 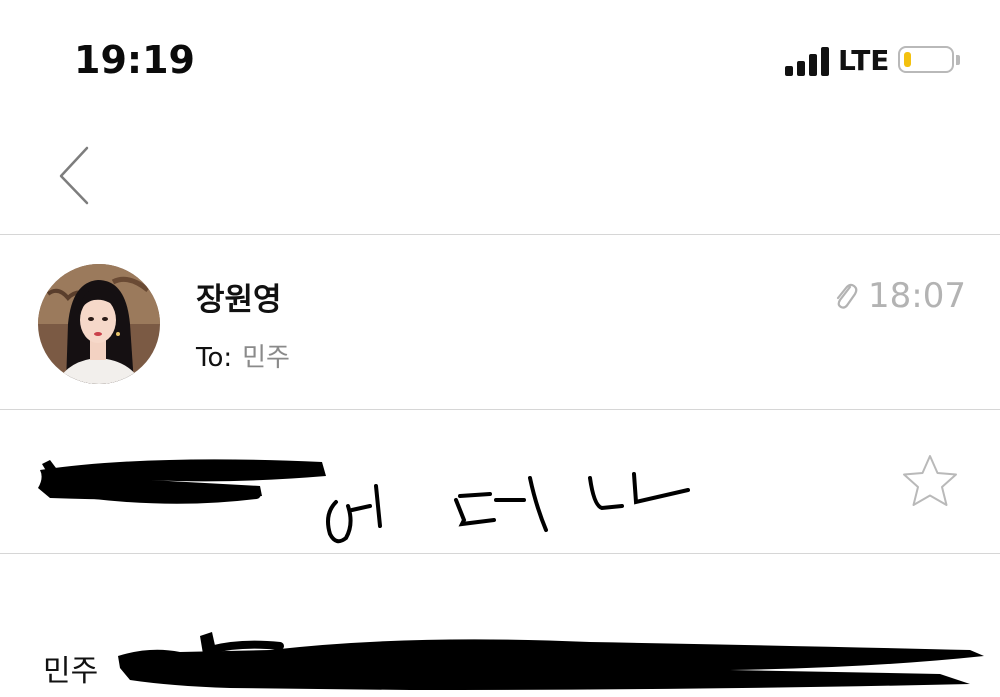 What do you see at coordinates (917, 296) in the screenshot?
I see `received-time: 18:07` at bounding box center [917, 296].